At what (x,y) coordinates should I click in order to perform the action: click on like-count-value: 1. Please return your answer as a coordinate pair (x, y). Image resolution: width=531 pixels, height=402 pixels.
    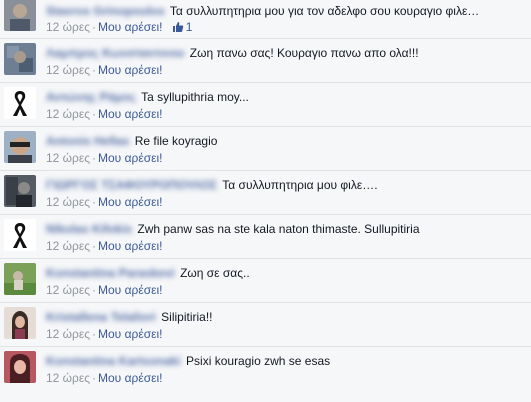
    Looking at the image, I should click on (189, 27).